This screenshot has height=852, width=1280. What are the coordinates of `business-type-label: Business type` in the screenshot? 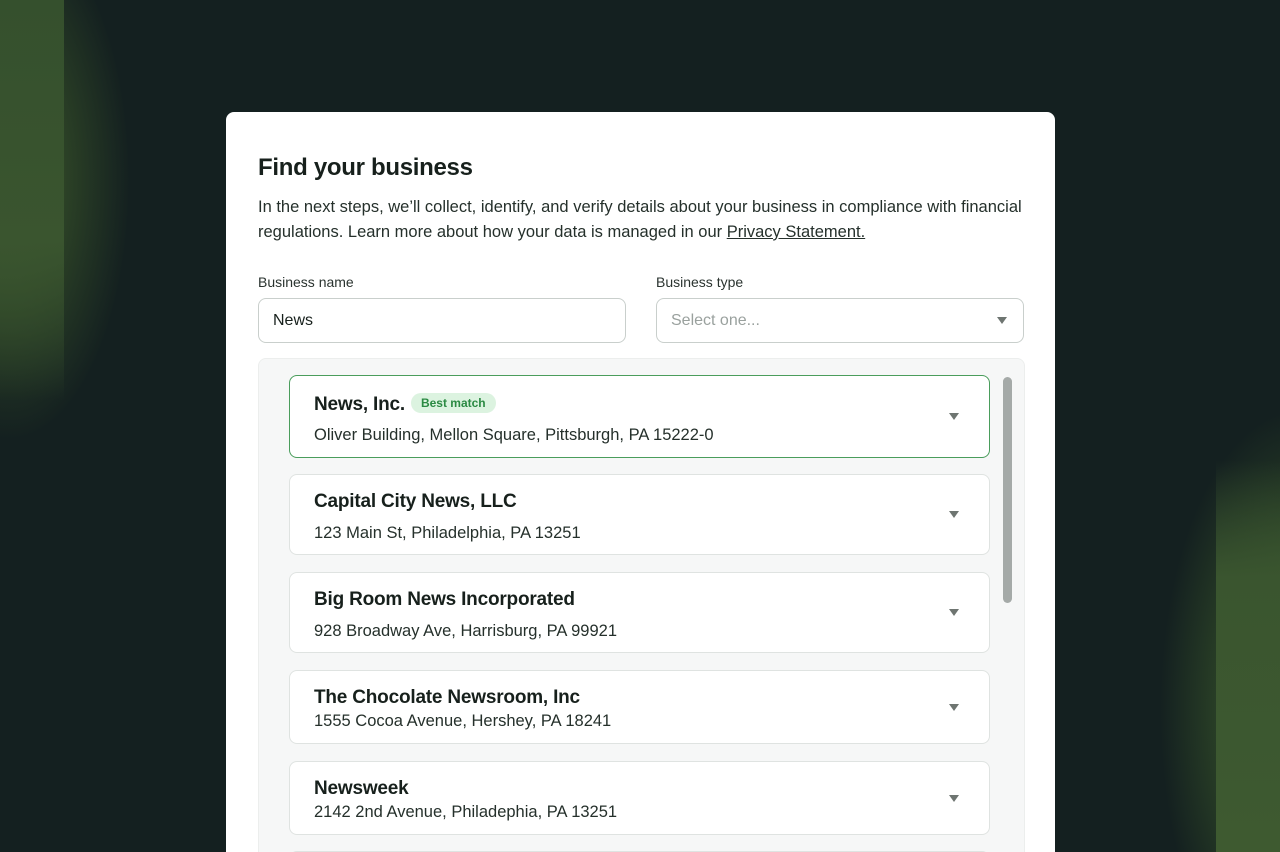 It's located at (700, 282).